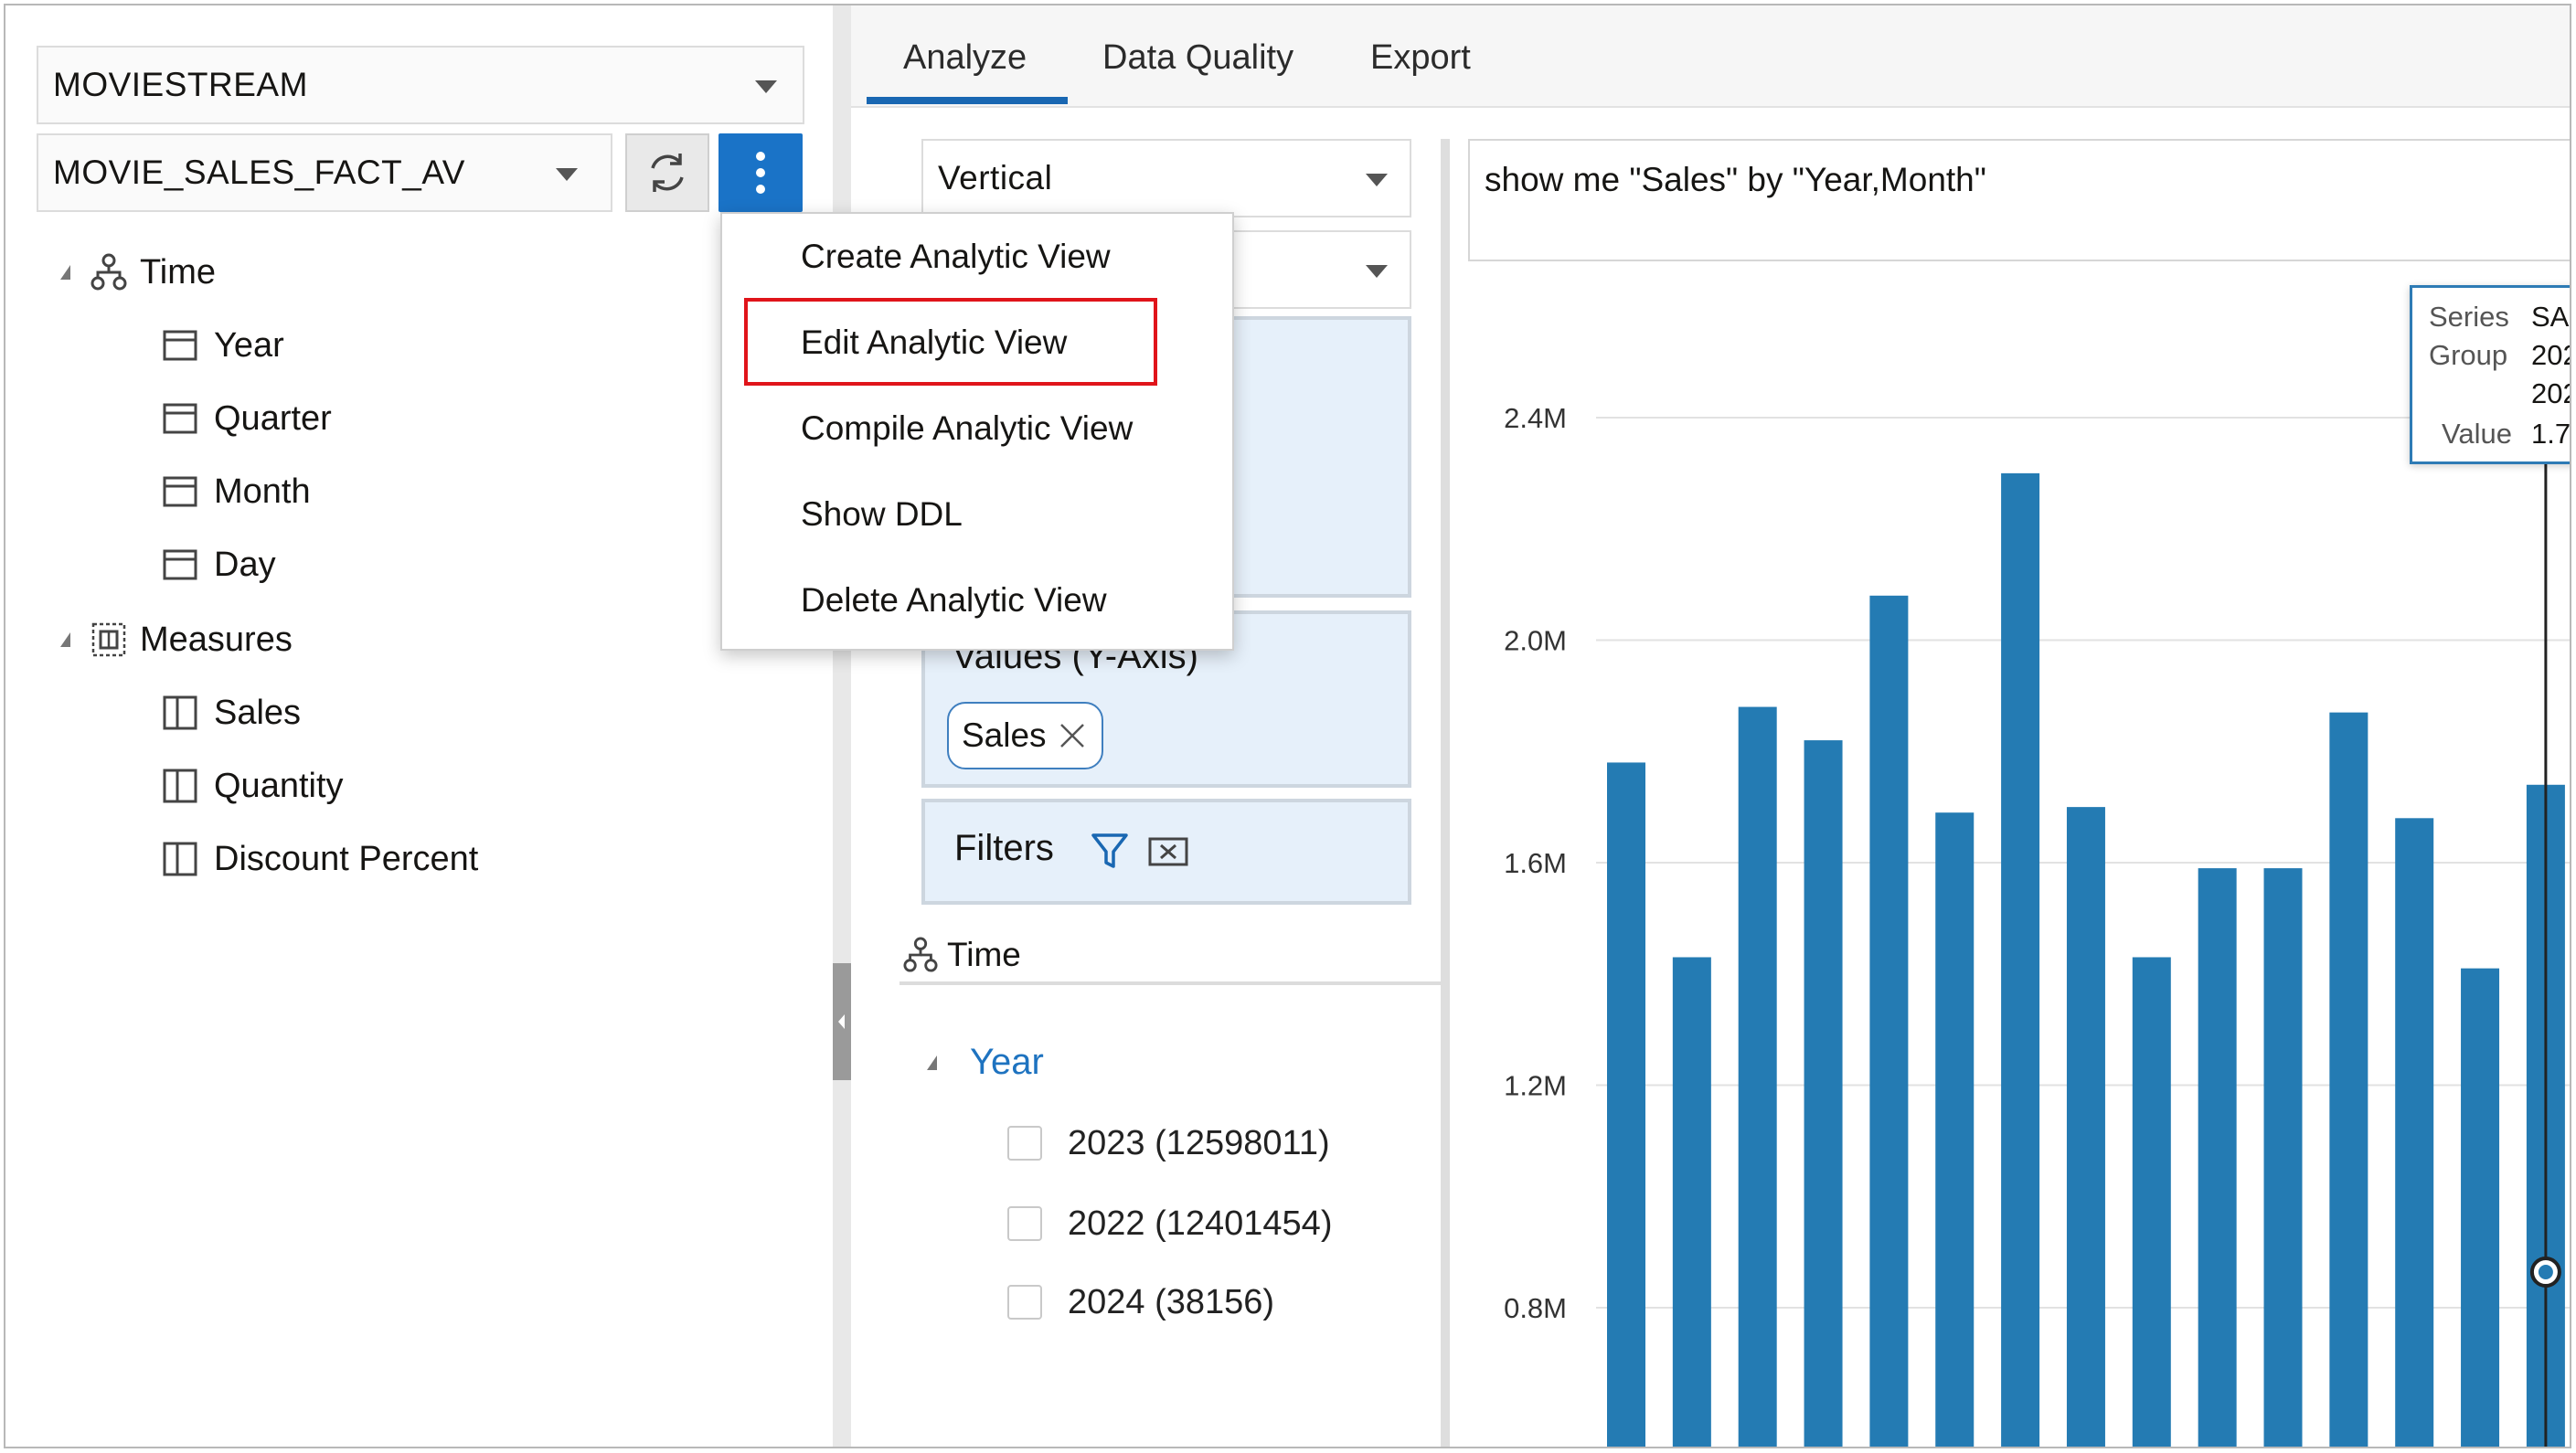 This screenshot has height=1453, width=2576. Describe the element at coordinates (259, 172) in the screenshot. I see `analytic-view-select-value: MOVIE_SALES_FACT_AV` at that location.